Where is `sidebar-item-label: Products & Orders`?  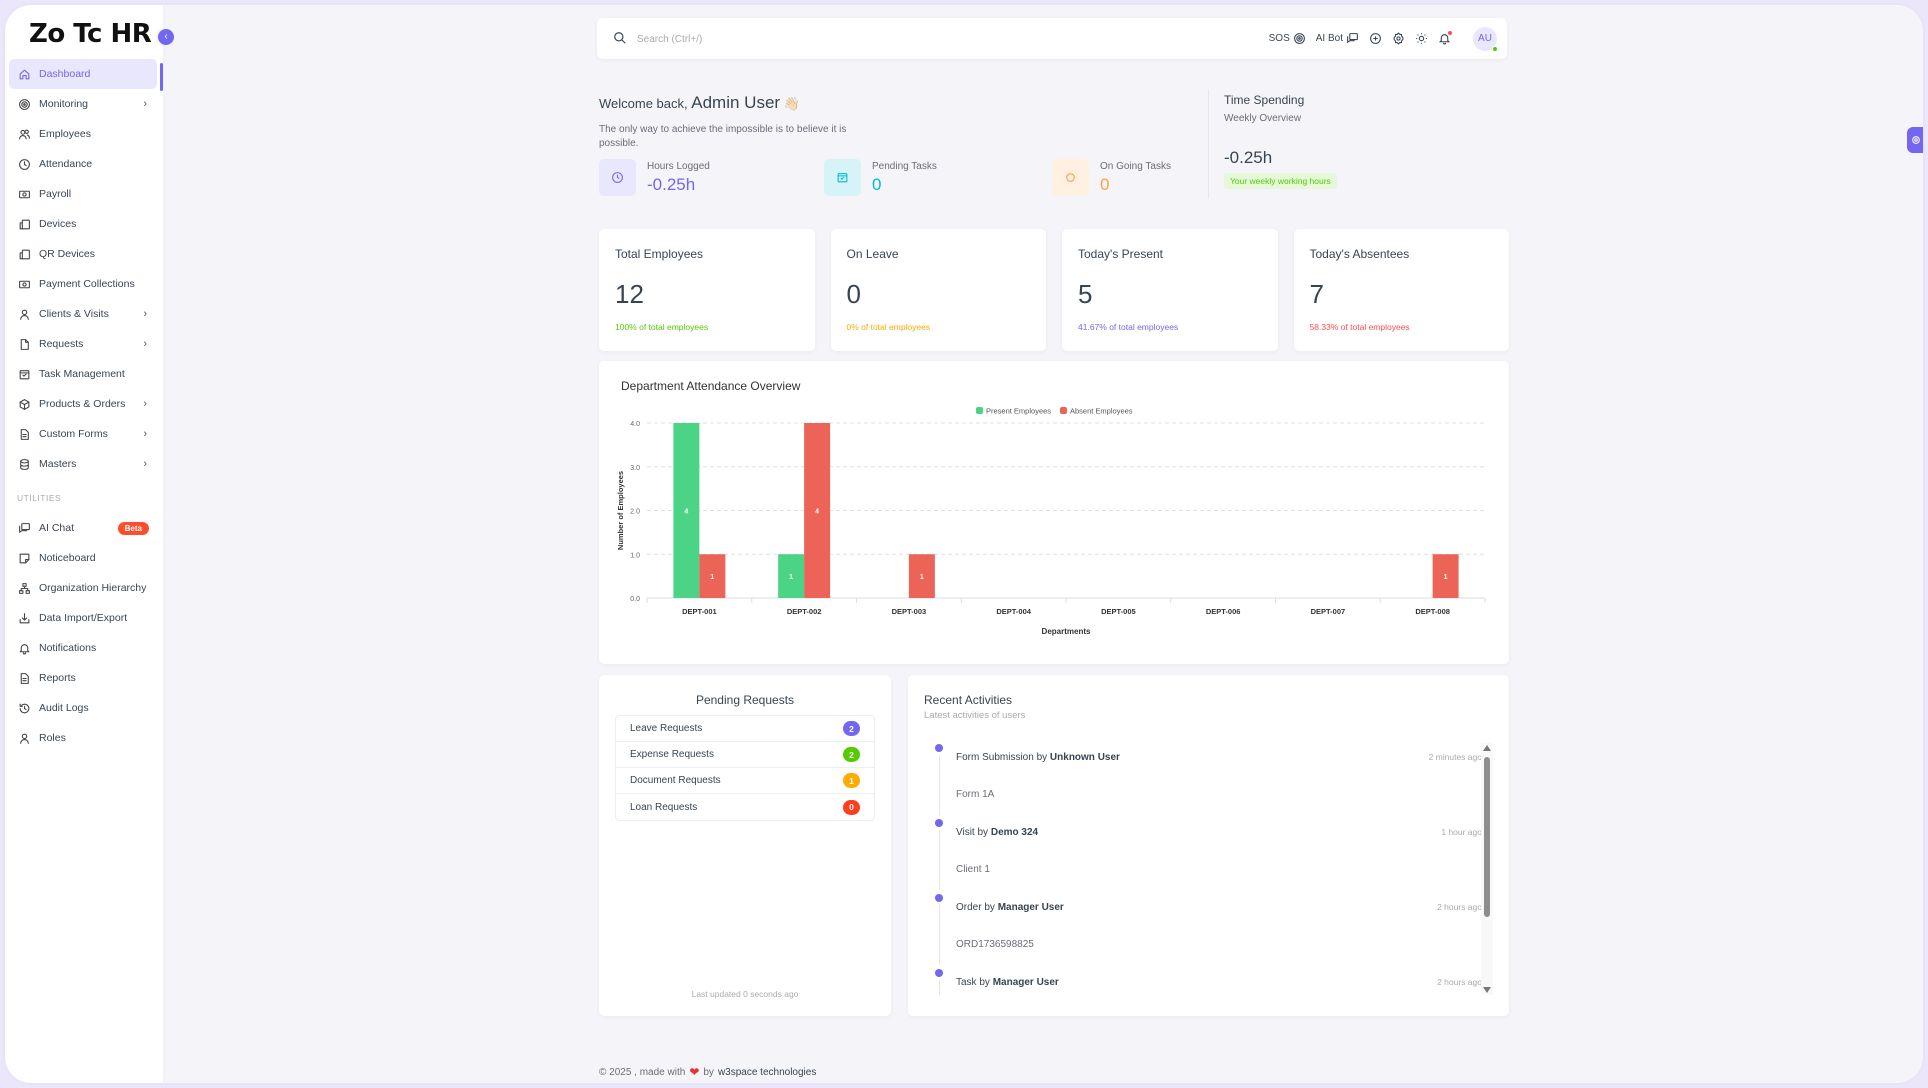
sidebar-item-label: Products & Orders is located at coordinates (82, 404).